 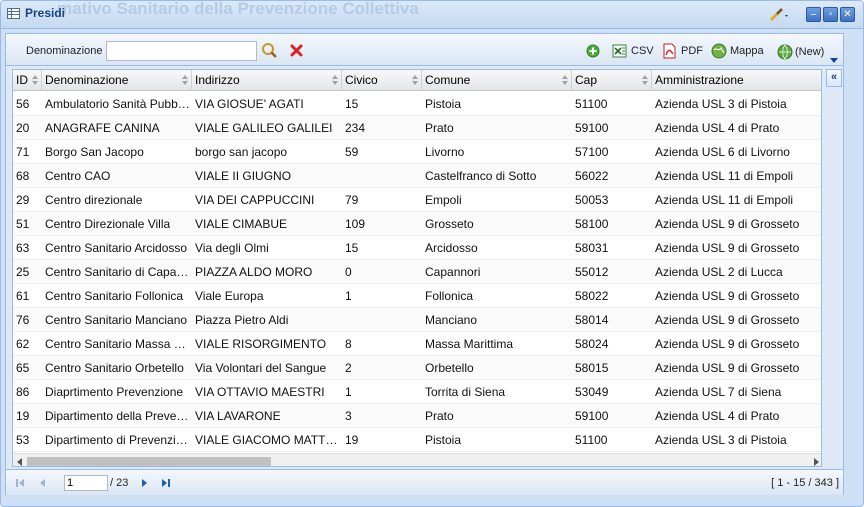 I want to click on cell-denominazione: Ambulatorio Sanità Pubblica, so click(x=118, y=104).